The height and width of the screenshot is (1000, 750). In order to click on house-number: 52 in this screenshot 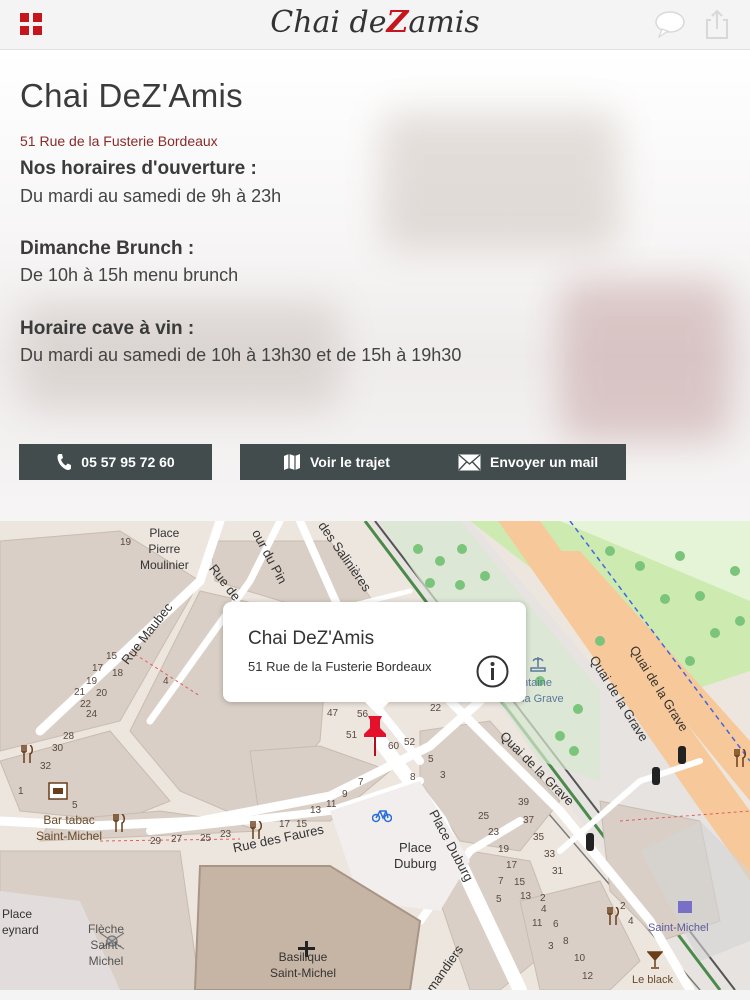, I will do `click(410, 742)`.